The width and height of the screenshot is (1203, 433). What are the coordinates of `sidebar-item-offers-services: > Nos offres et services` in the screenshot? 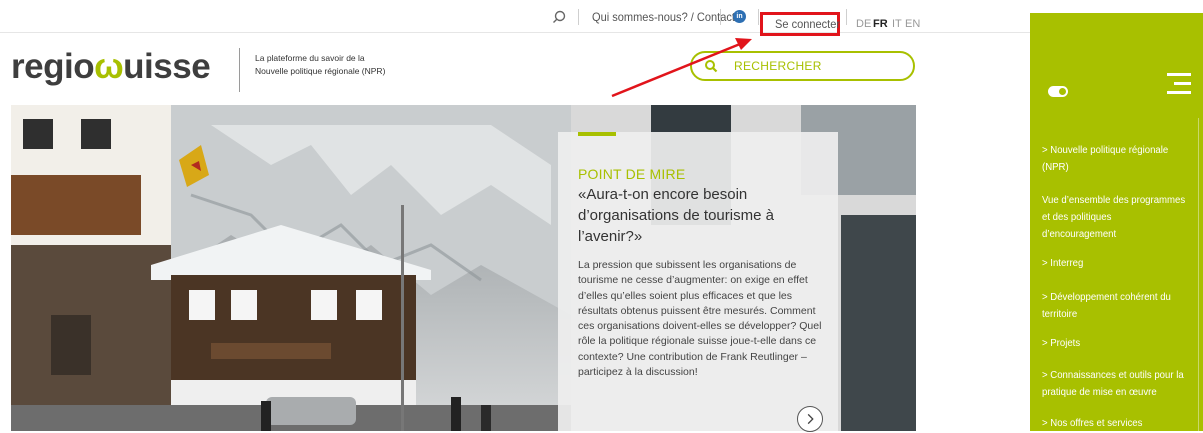 It's located at (1115, 424).